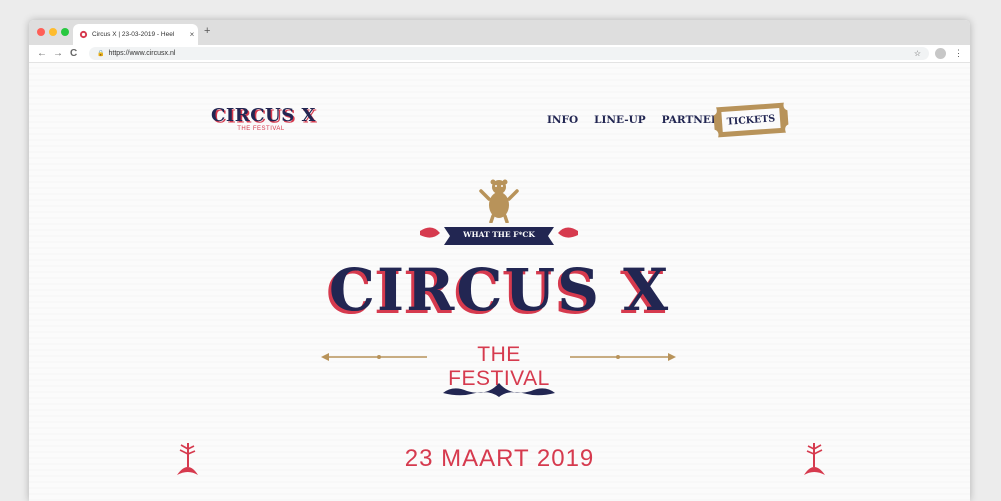  What do you see at coordinates (101, 54) in the screenshot?
I see `lock-icon: 🔒` at bounding box center [101, 54].